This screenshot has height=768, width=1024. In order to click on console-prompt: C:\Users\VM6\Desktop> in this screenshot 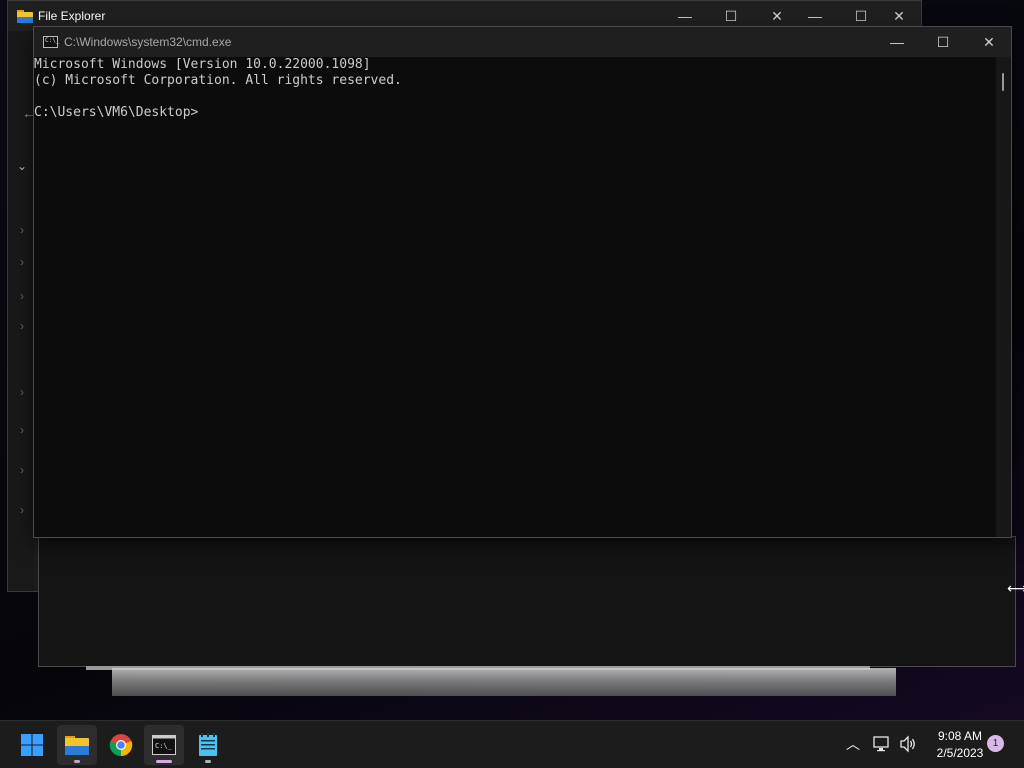, I will do `click(116, 113)`.